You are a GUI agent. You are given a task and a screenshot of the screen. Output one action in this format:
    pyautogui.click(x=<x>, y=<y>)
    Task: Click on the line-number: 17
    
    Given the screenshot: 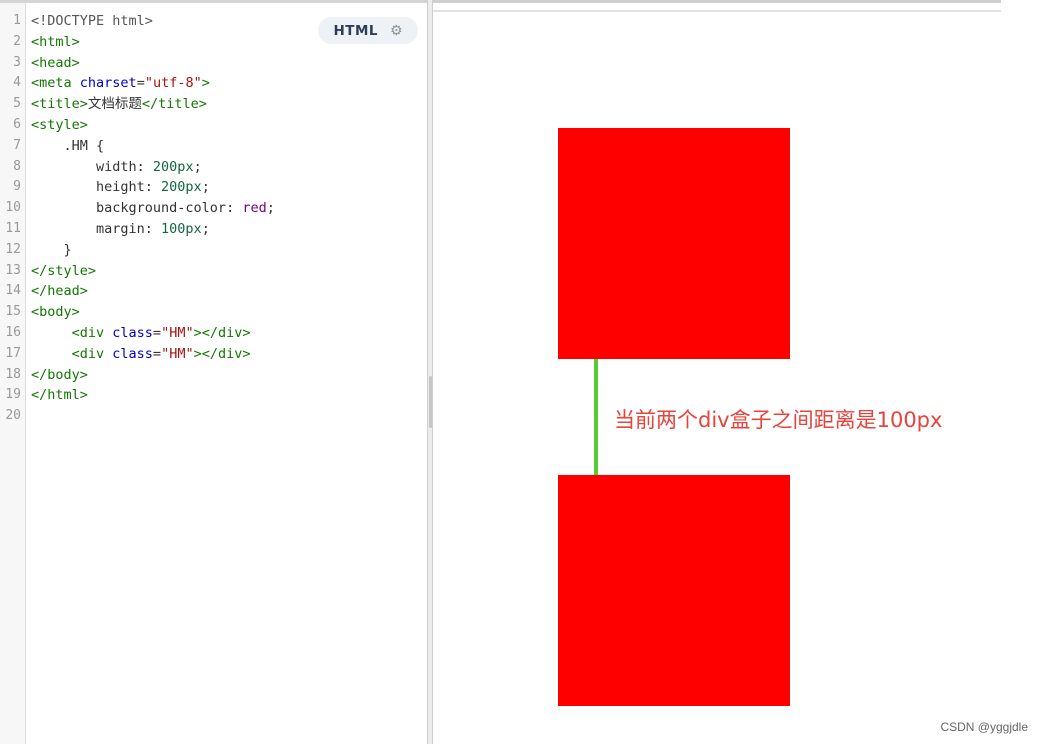 What is the action you would take?
    pyautogui.click(x=13, y=353)
    